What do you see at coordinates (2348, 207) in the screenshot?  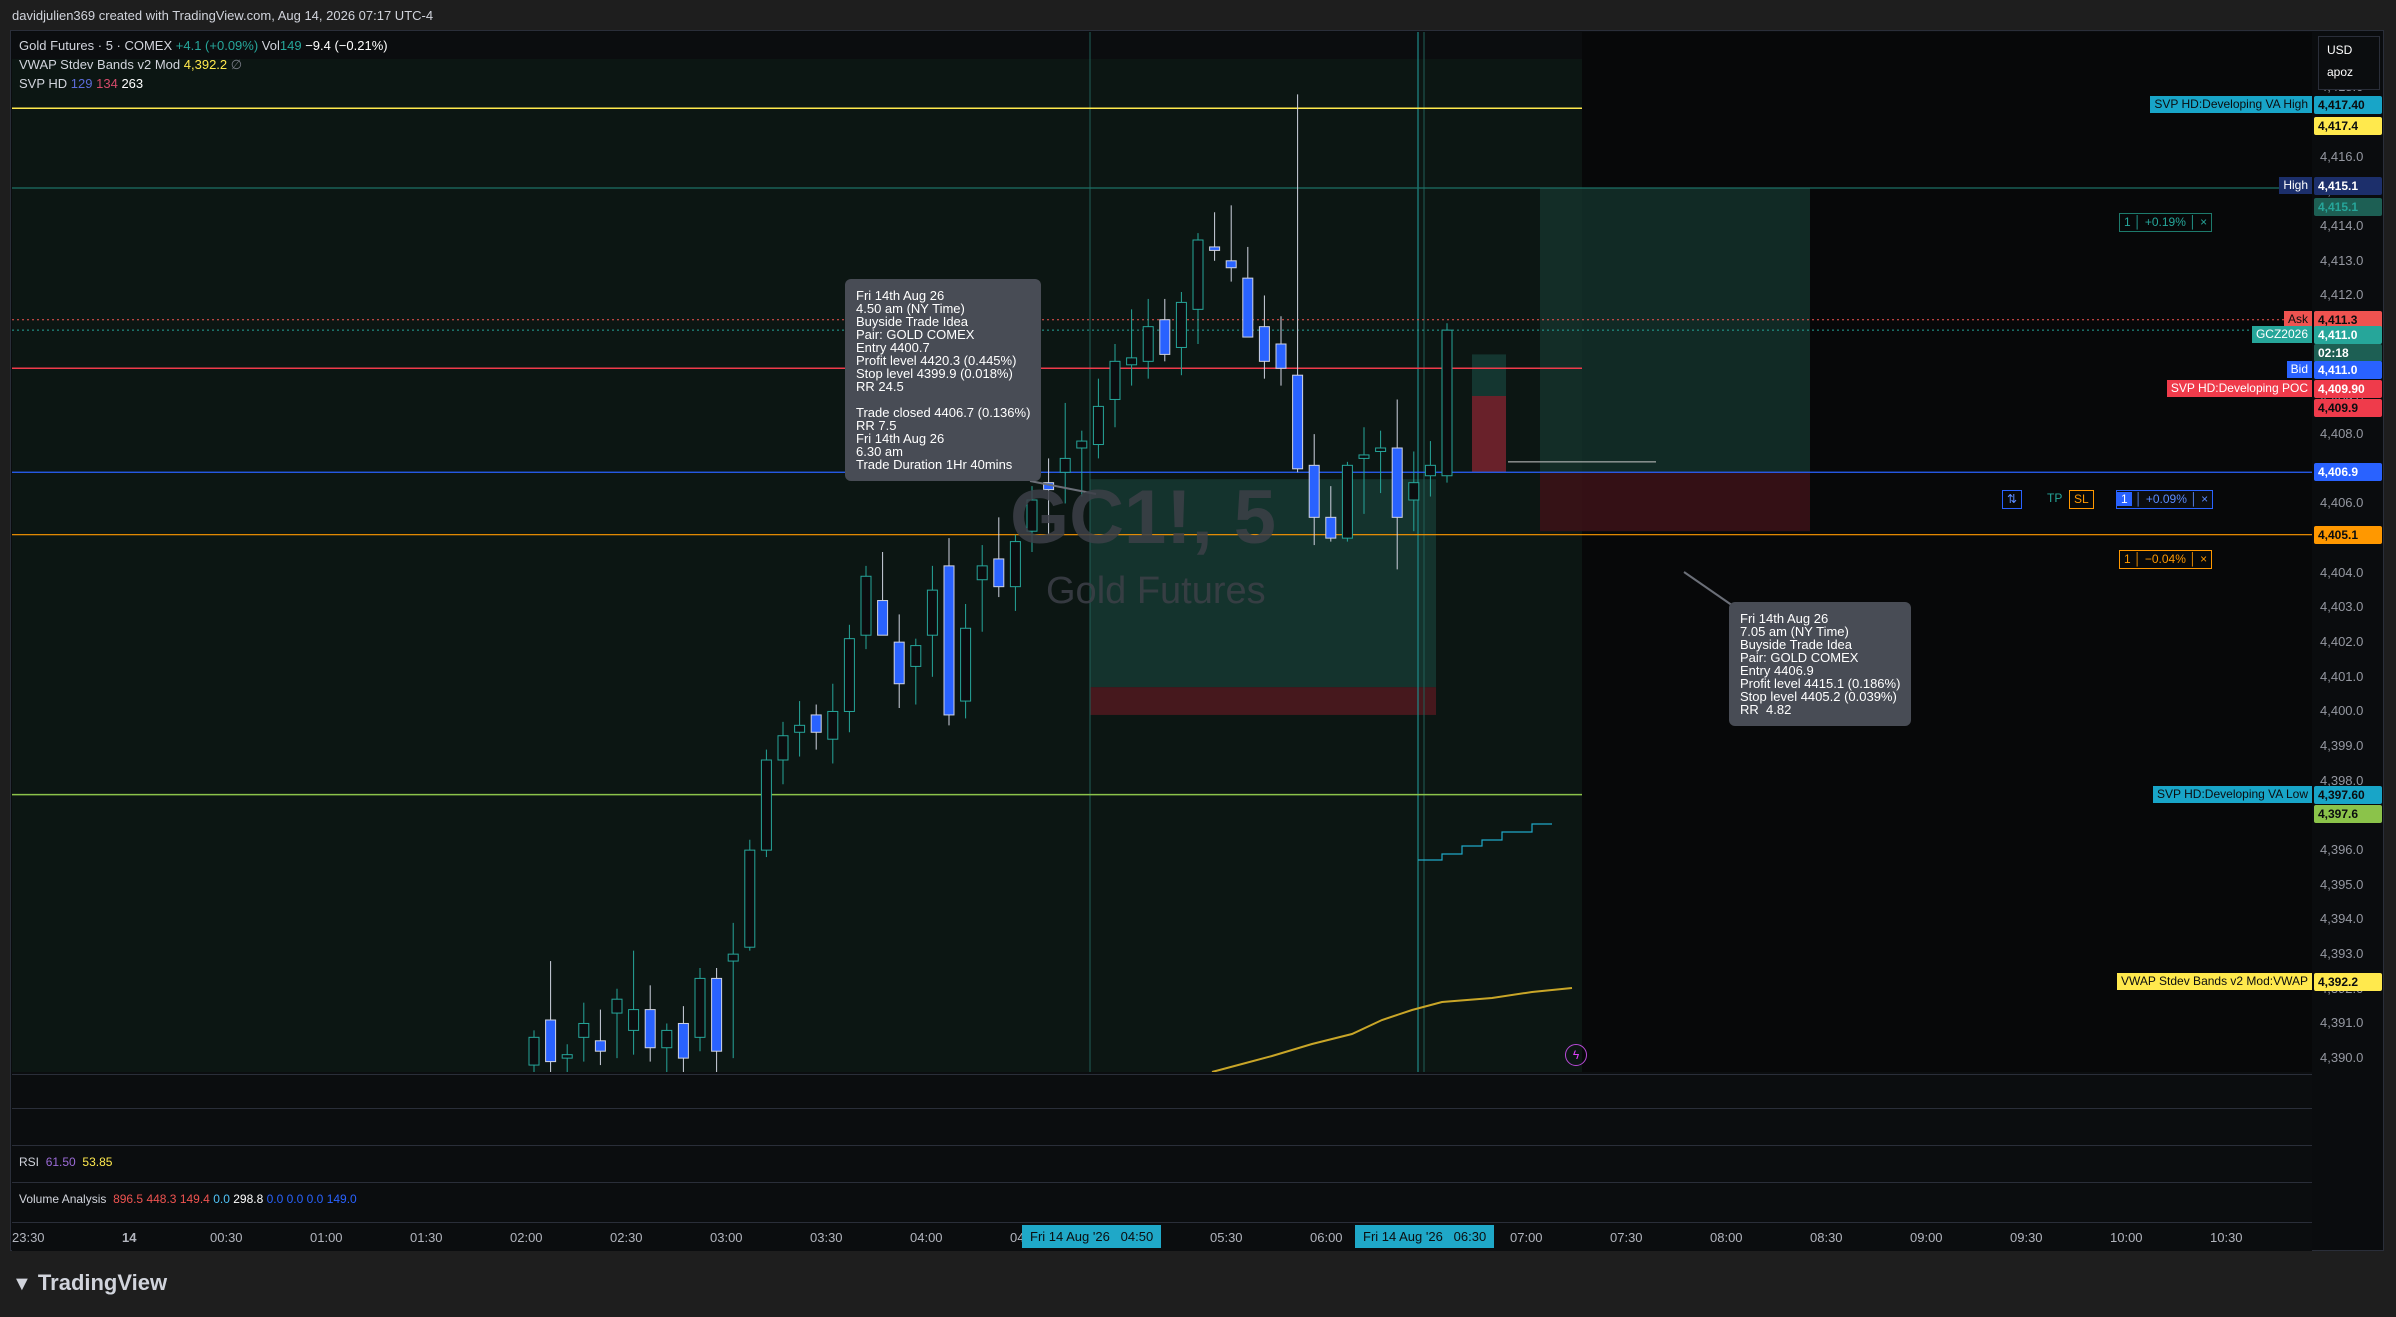 I see `high-price-2: 4,415.1` at bounding box center [2348, 207].